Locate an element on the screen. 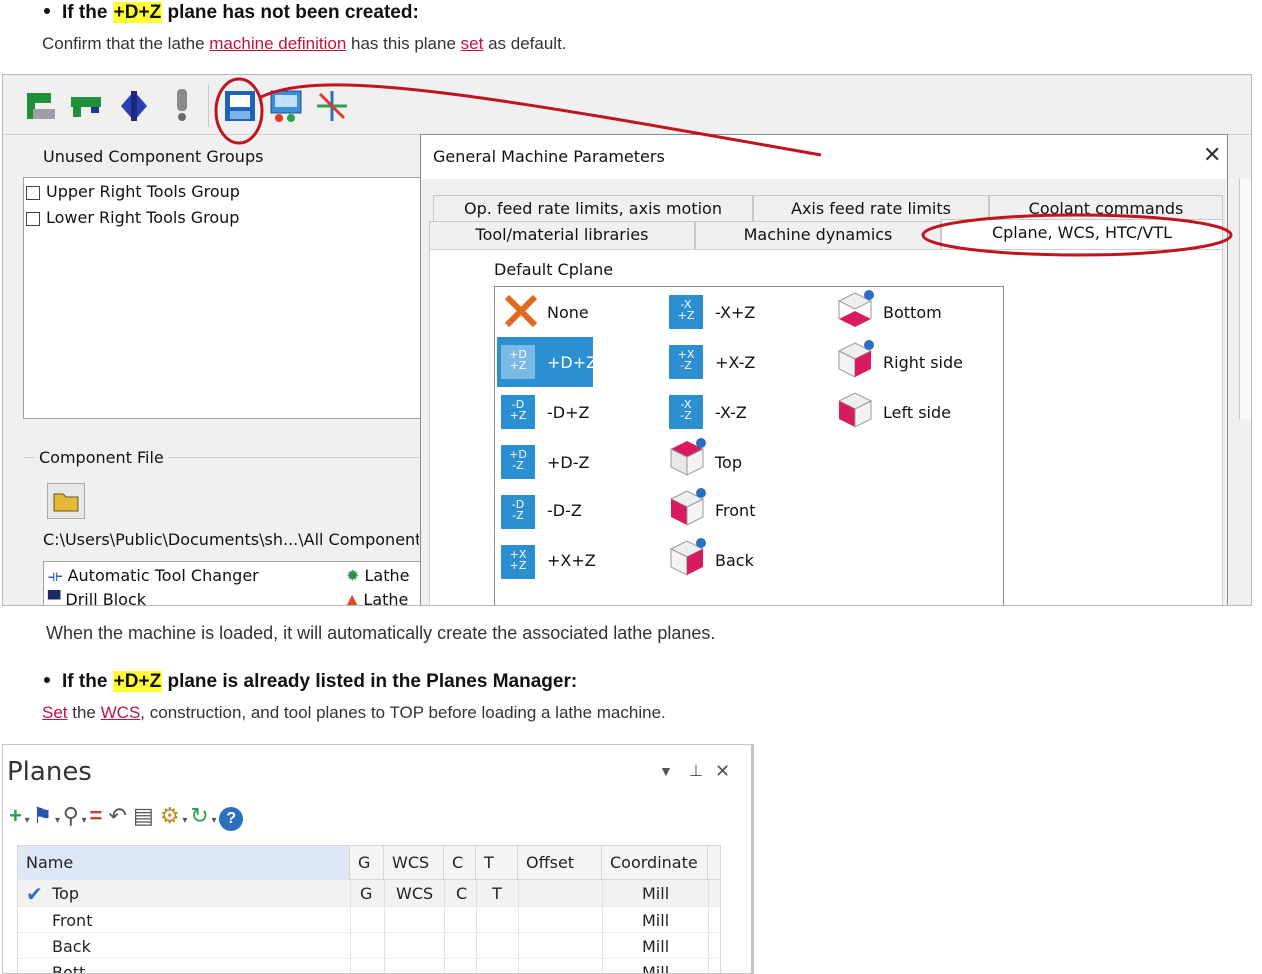  equals-icon: = is located at coordinates (95, 815).